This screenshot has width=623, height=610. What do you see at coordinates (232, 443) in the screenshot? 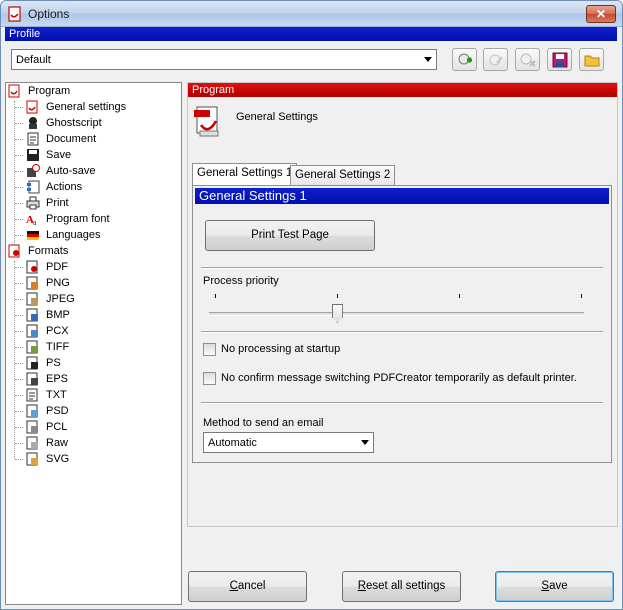
I see `email-method-value: Automatic` at bounding box center [232, 443].